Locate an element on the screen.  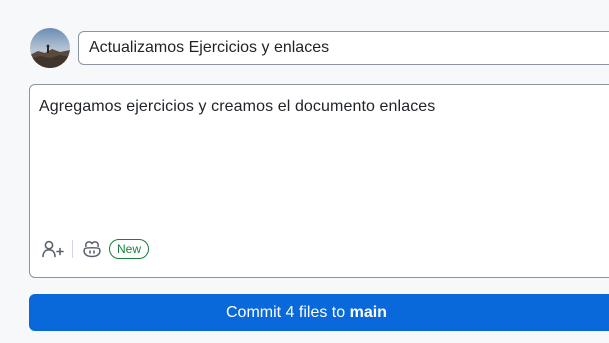
commit-button-label: Commit 4 files to is located at coordinates (288, 312).